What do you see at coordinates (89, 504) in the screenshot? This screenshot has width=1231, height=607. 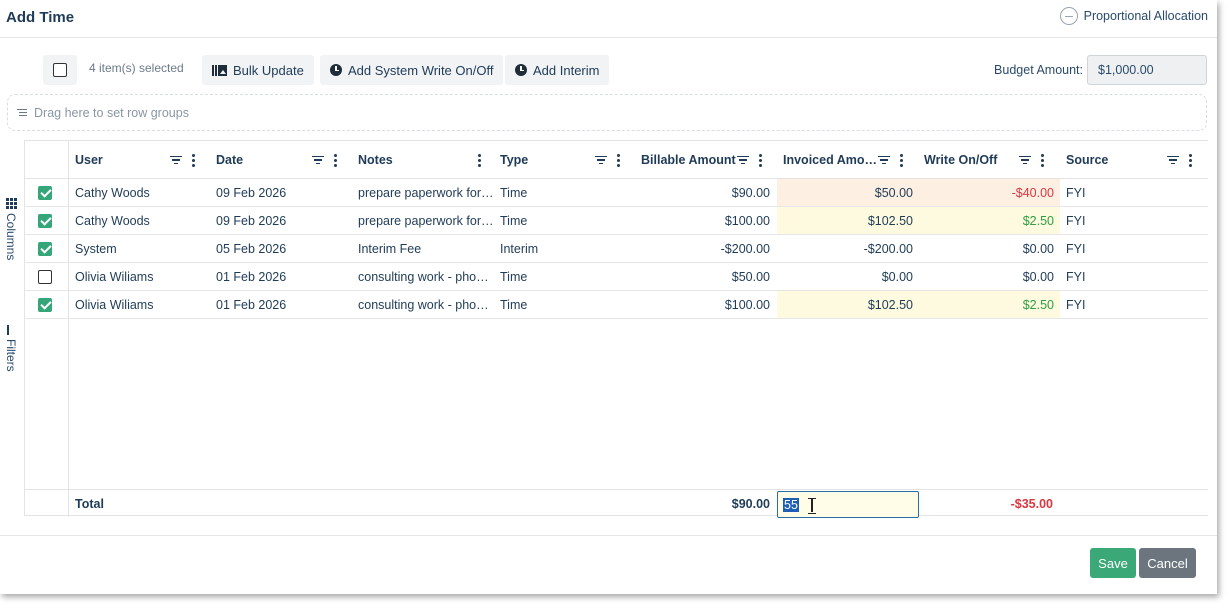 I see `total-label: Total` at bounding box center [89, 504].